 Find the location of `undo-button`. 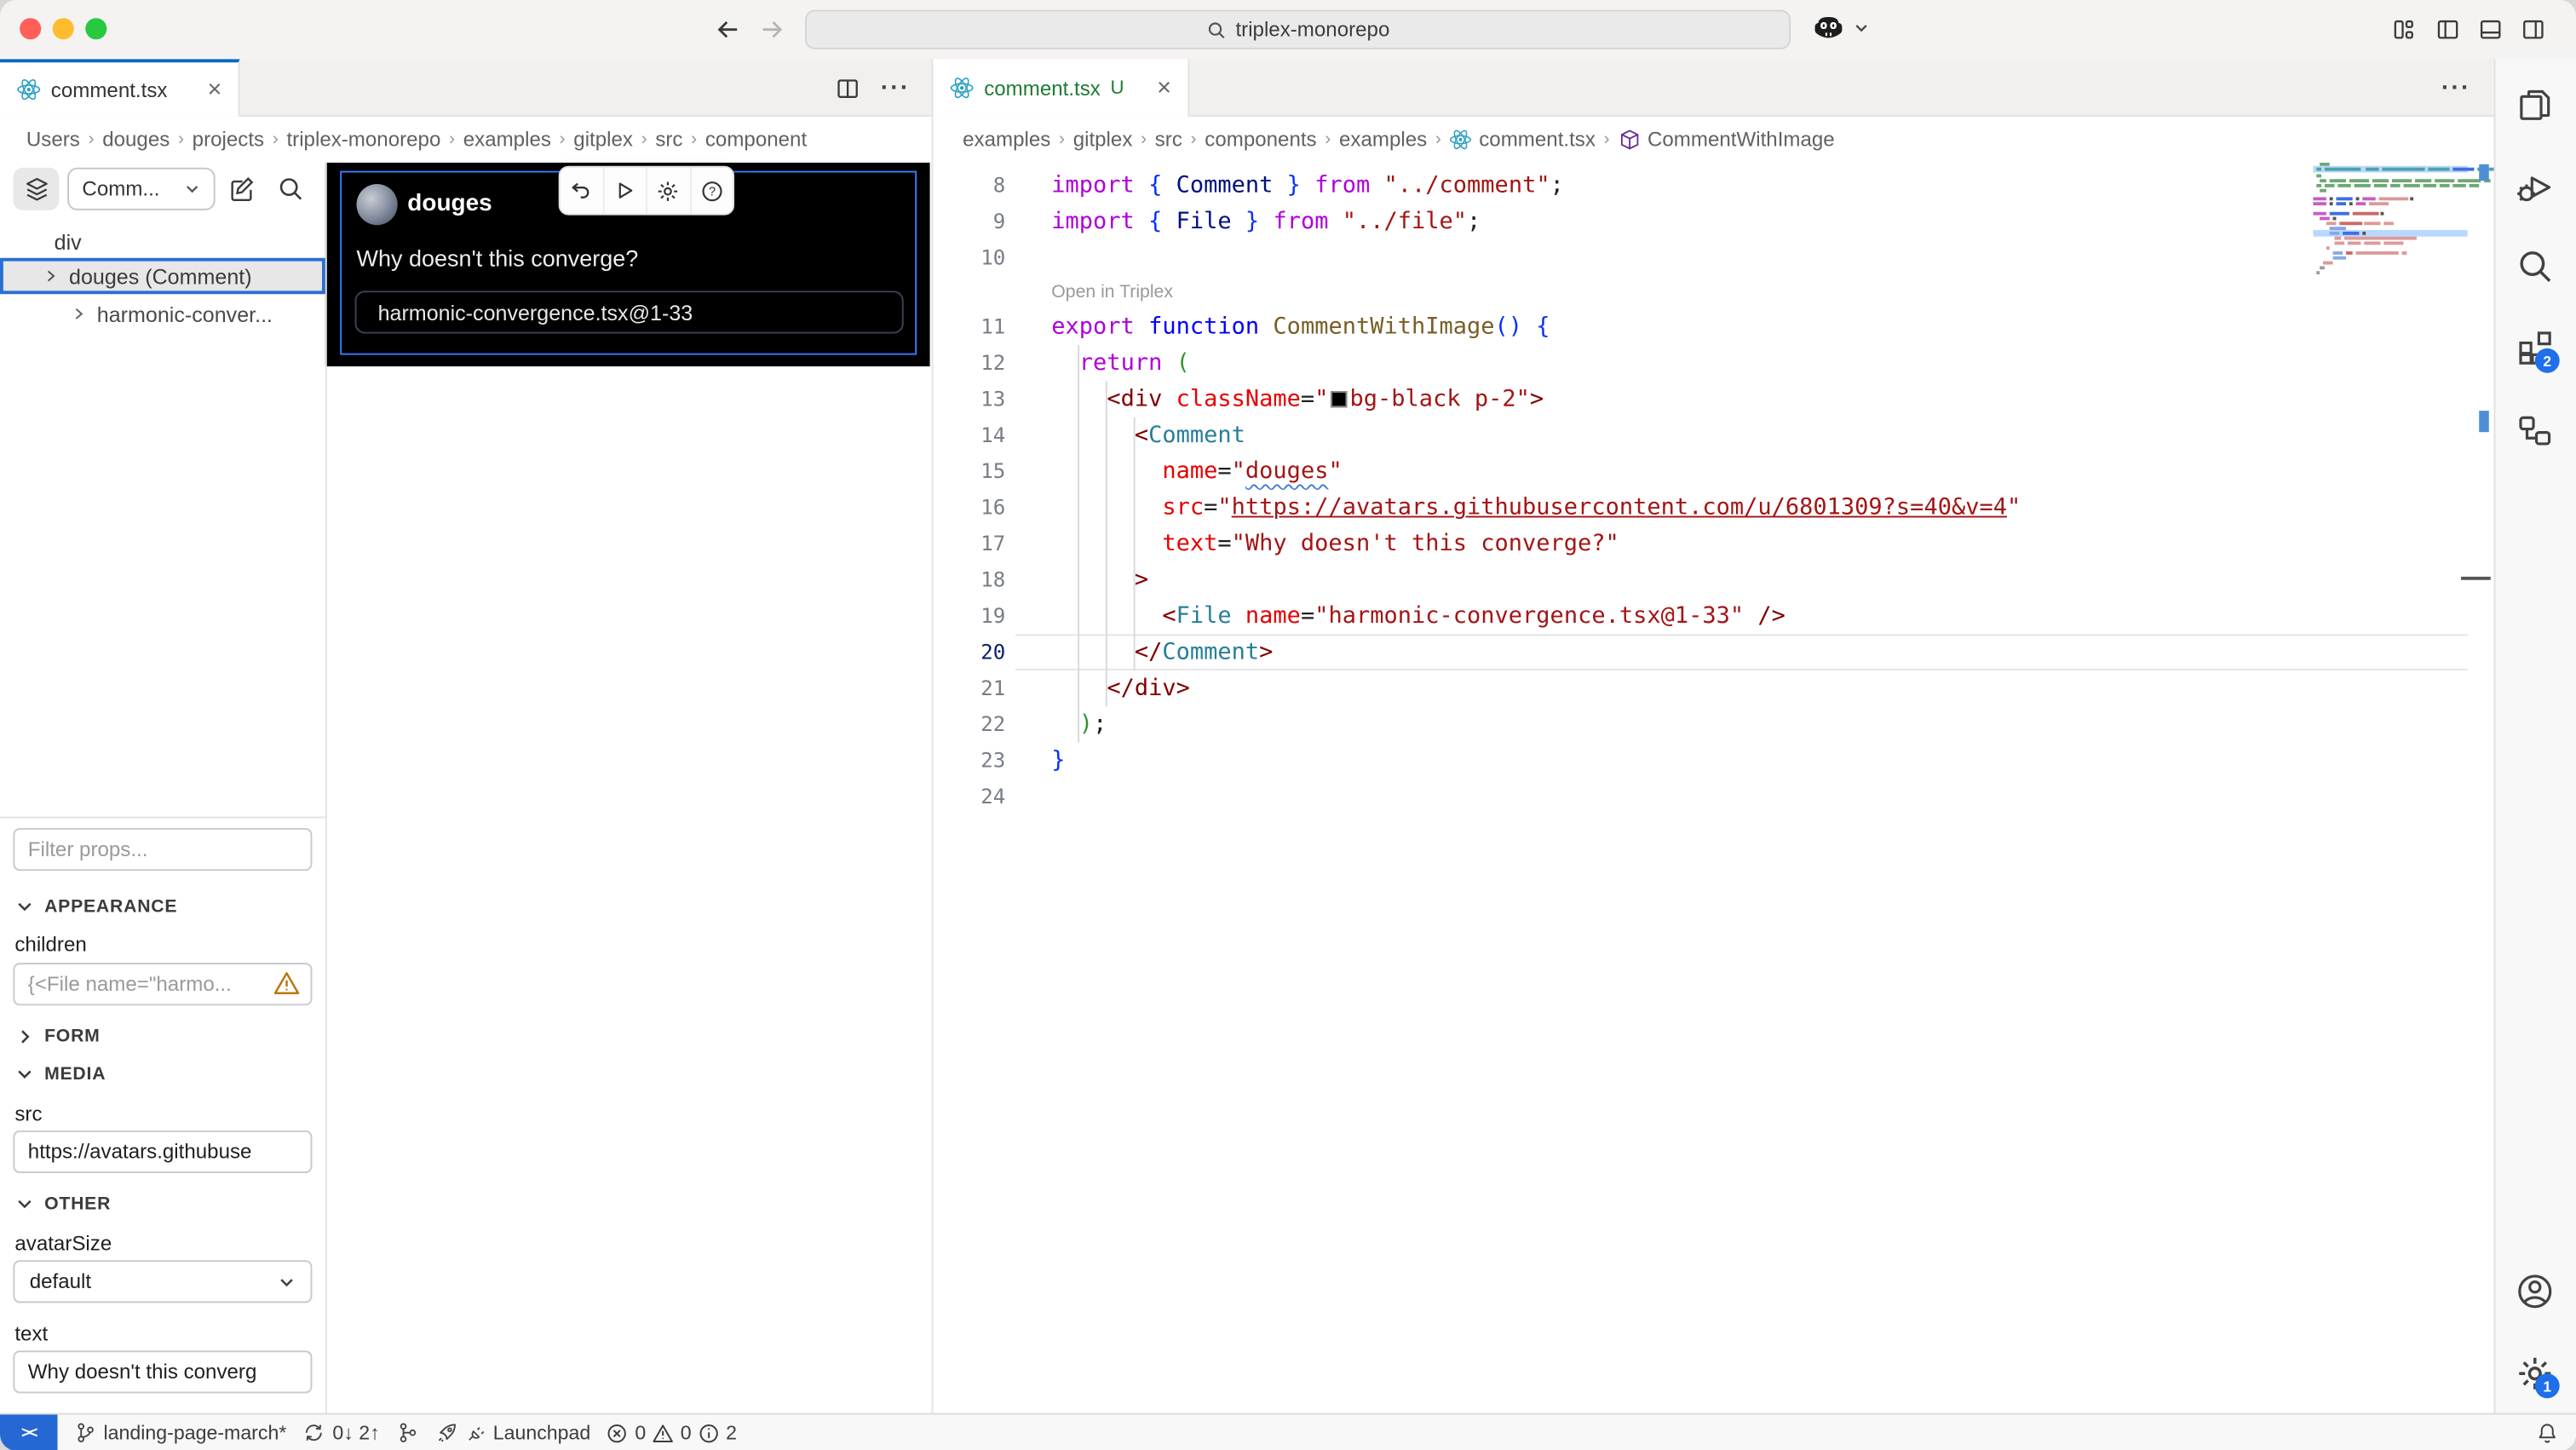

undo-button is located at coordinates (582, 190).